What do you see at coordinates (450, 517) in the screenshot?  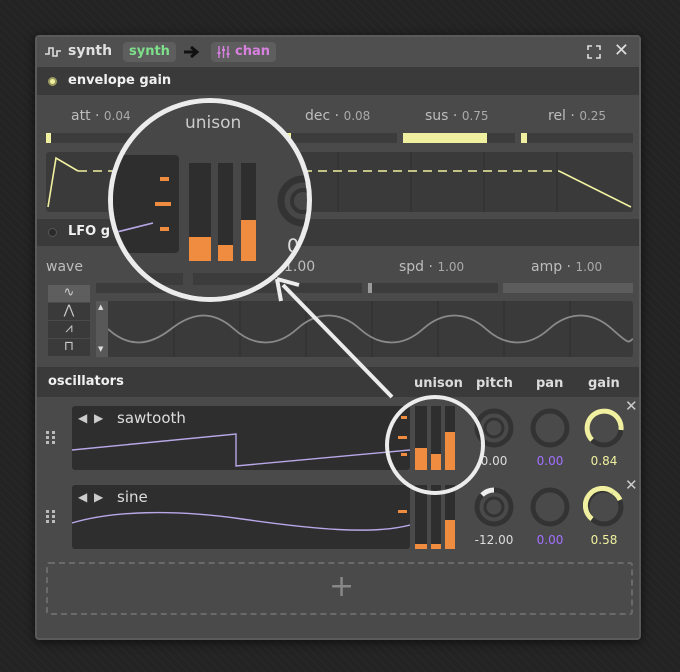 I see `unison-spread-meter` at bounding box center [450, 517].